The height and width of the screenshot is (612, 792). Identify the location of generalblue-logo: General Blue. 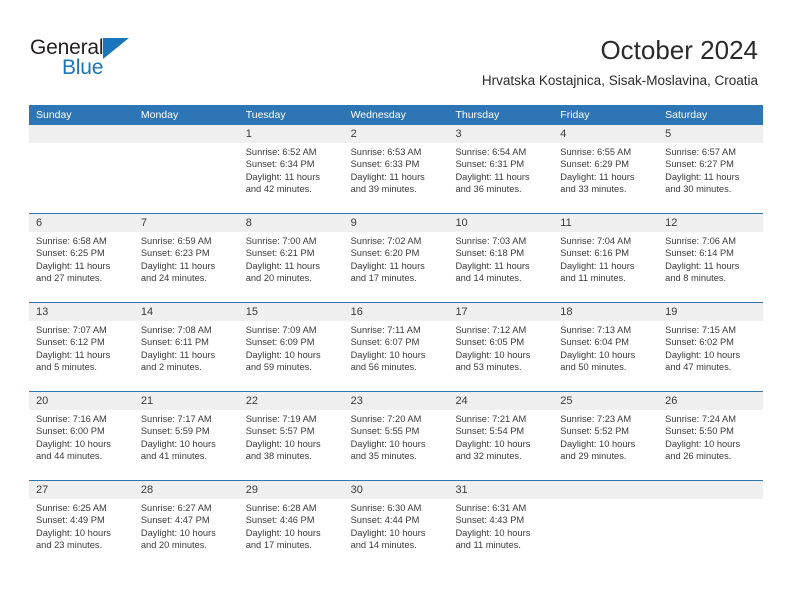
(90, 59).